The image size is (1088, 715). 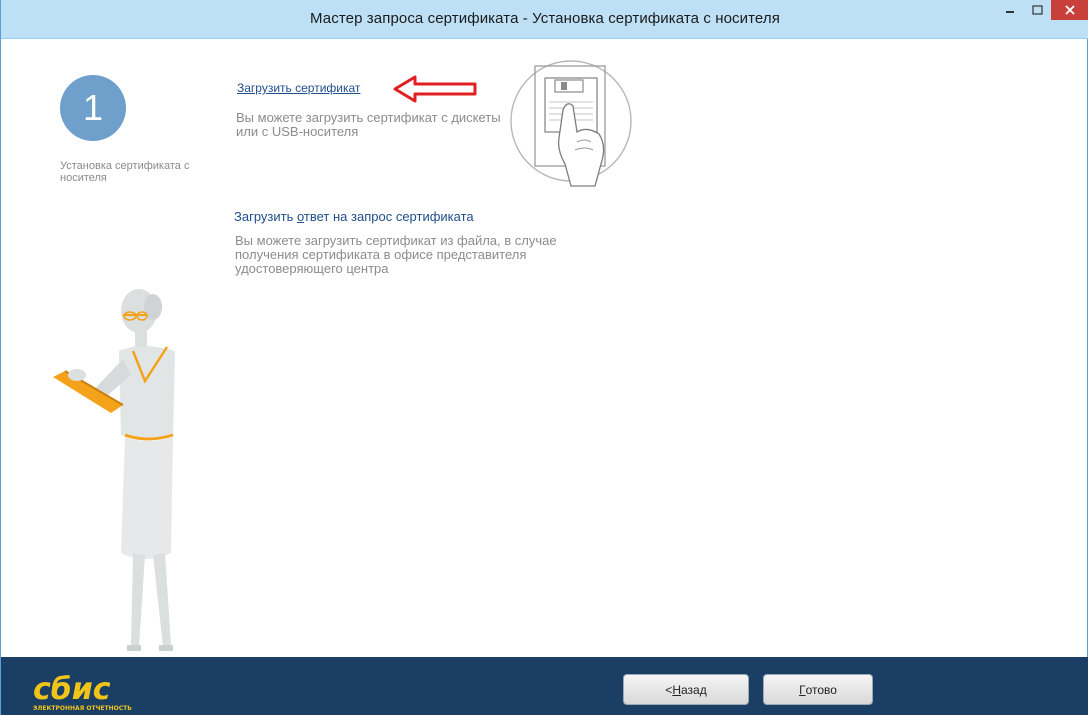 I want to click on minimize-button, so click(x=1010, y=10).